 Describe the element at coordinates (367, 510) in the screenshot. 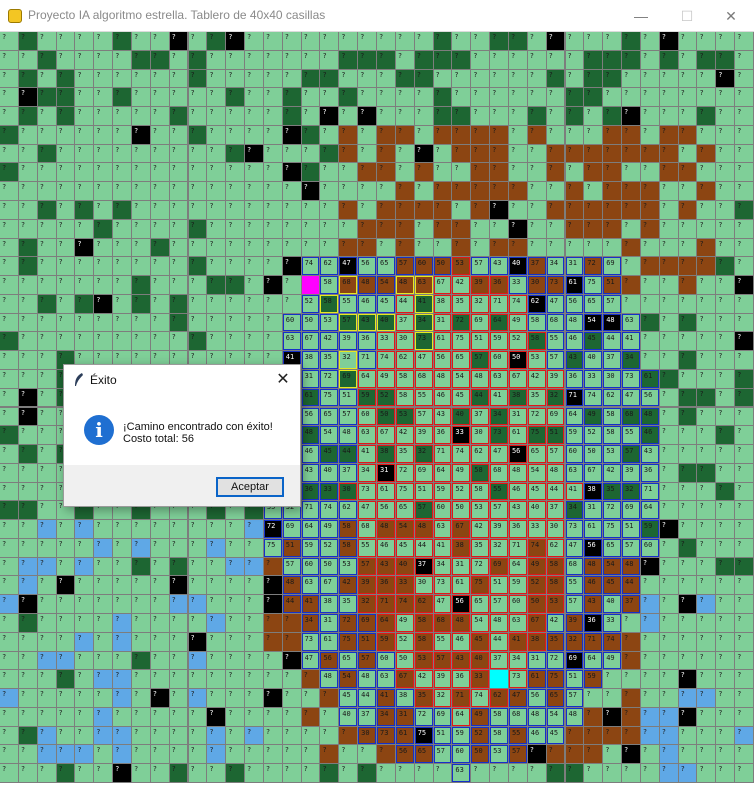

I see `explored-cell: 47` at that location.